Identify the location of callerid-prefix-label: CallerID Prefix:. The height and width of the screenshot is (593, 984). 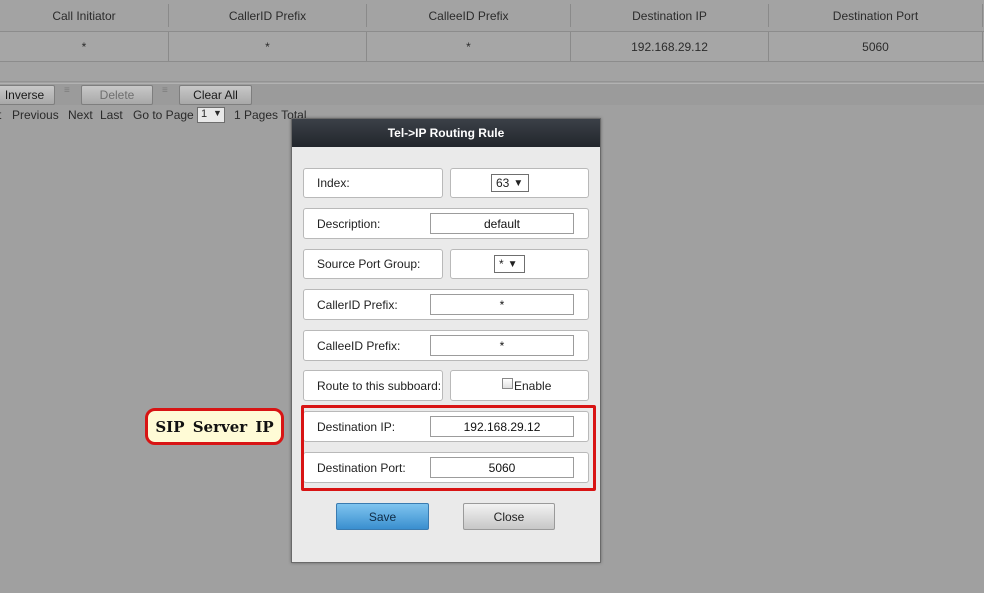
(357, 304).